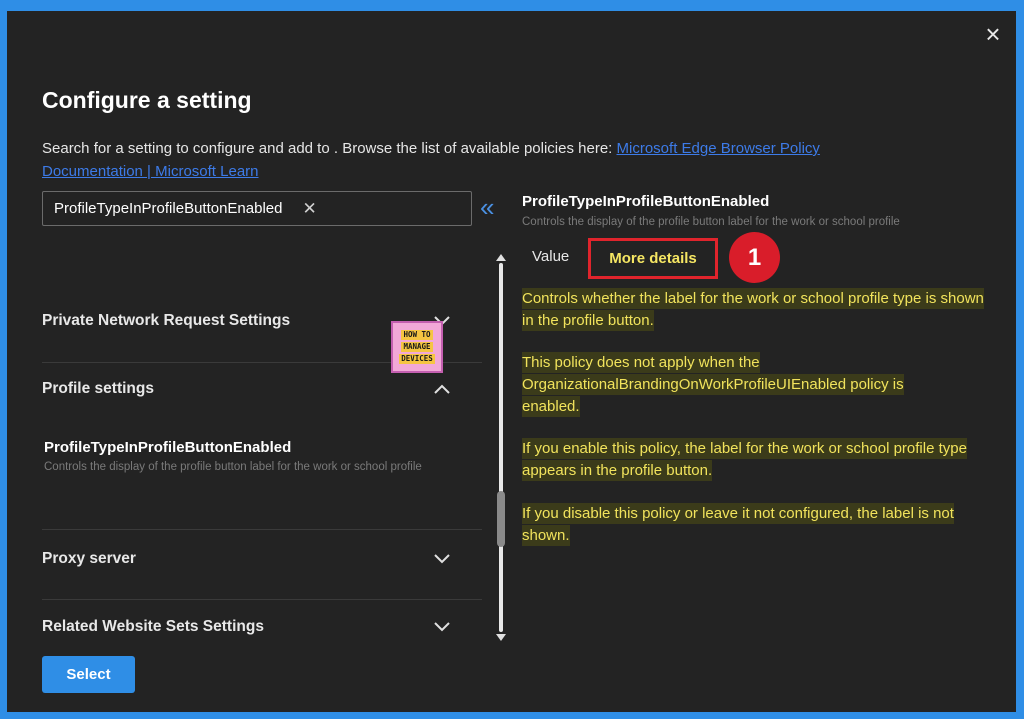  I want to click on chevron-up-icon, so click(442, 389).